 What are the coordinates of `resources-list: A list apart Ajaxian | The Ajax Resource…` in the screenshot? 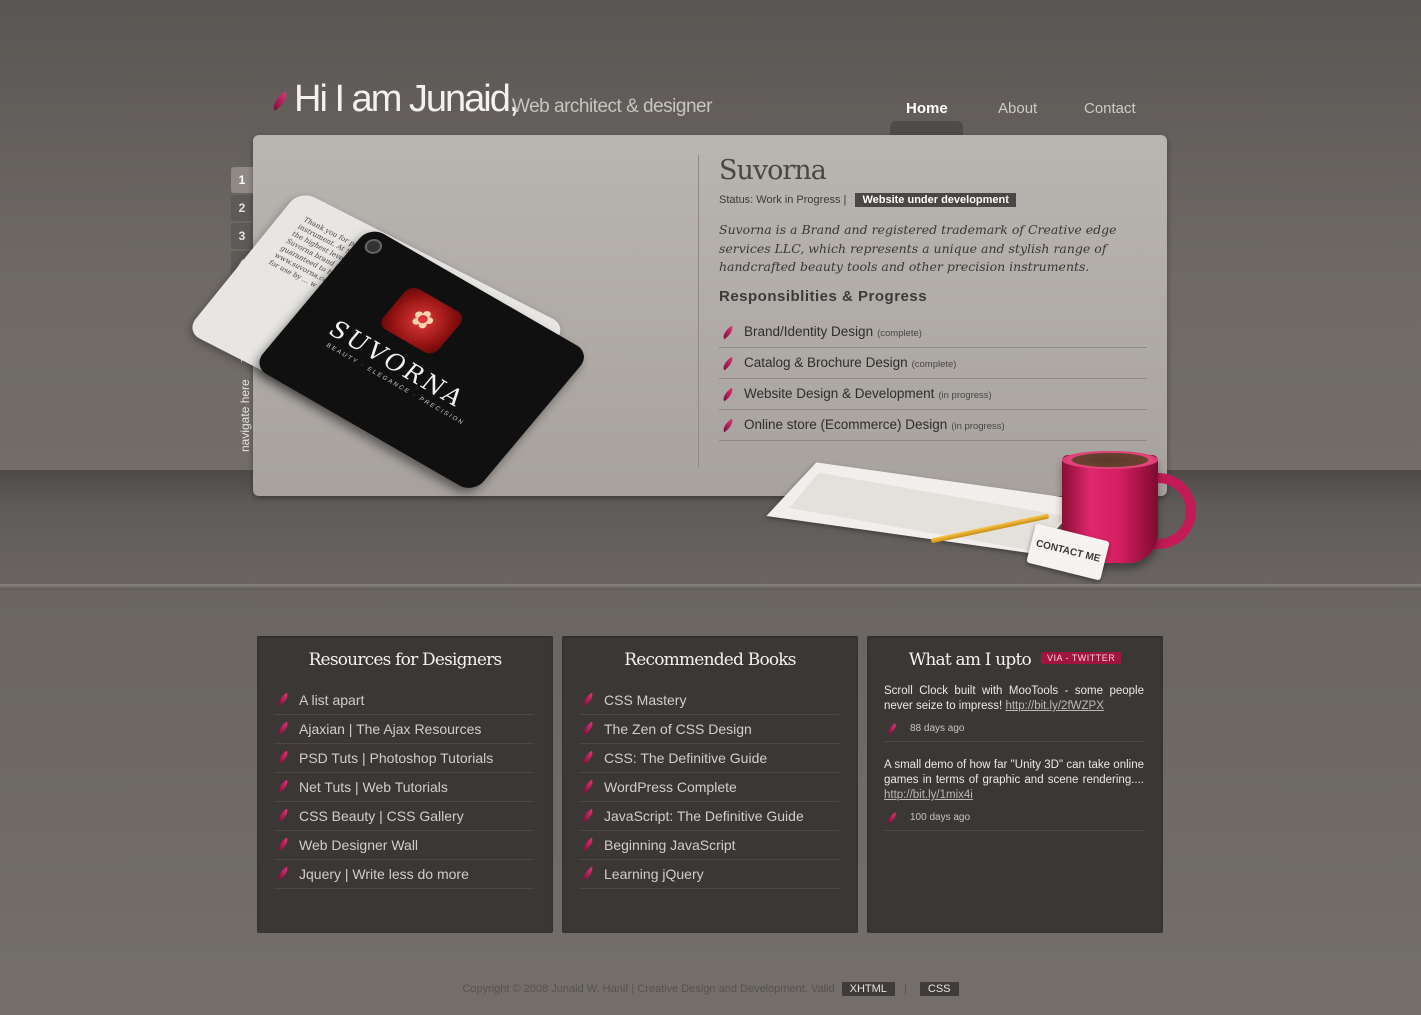 It's located at (404, 787).